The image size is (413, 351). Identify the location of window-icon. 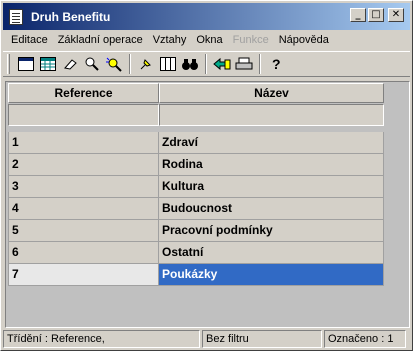
(26, 64).